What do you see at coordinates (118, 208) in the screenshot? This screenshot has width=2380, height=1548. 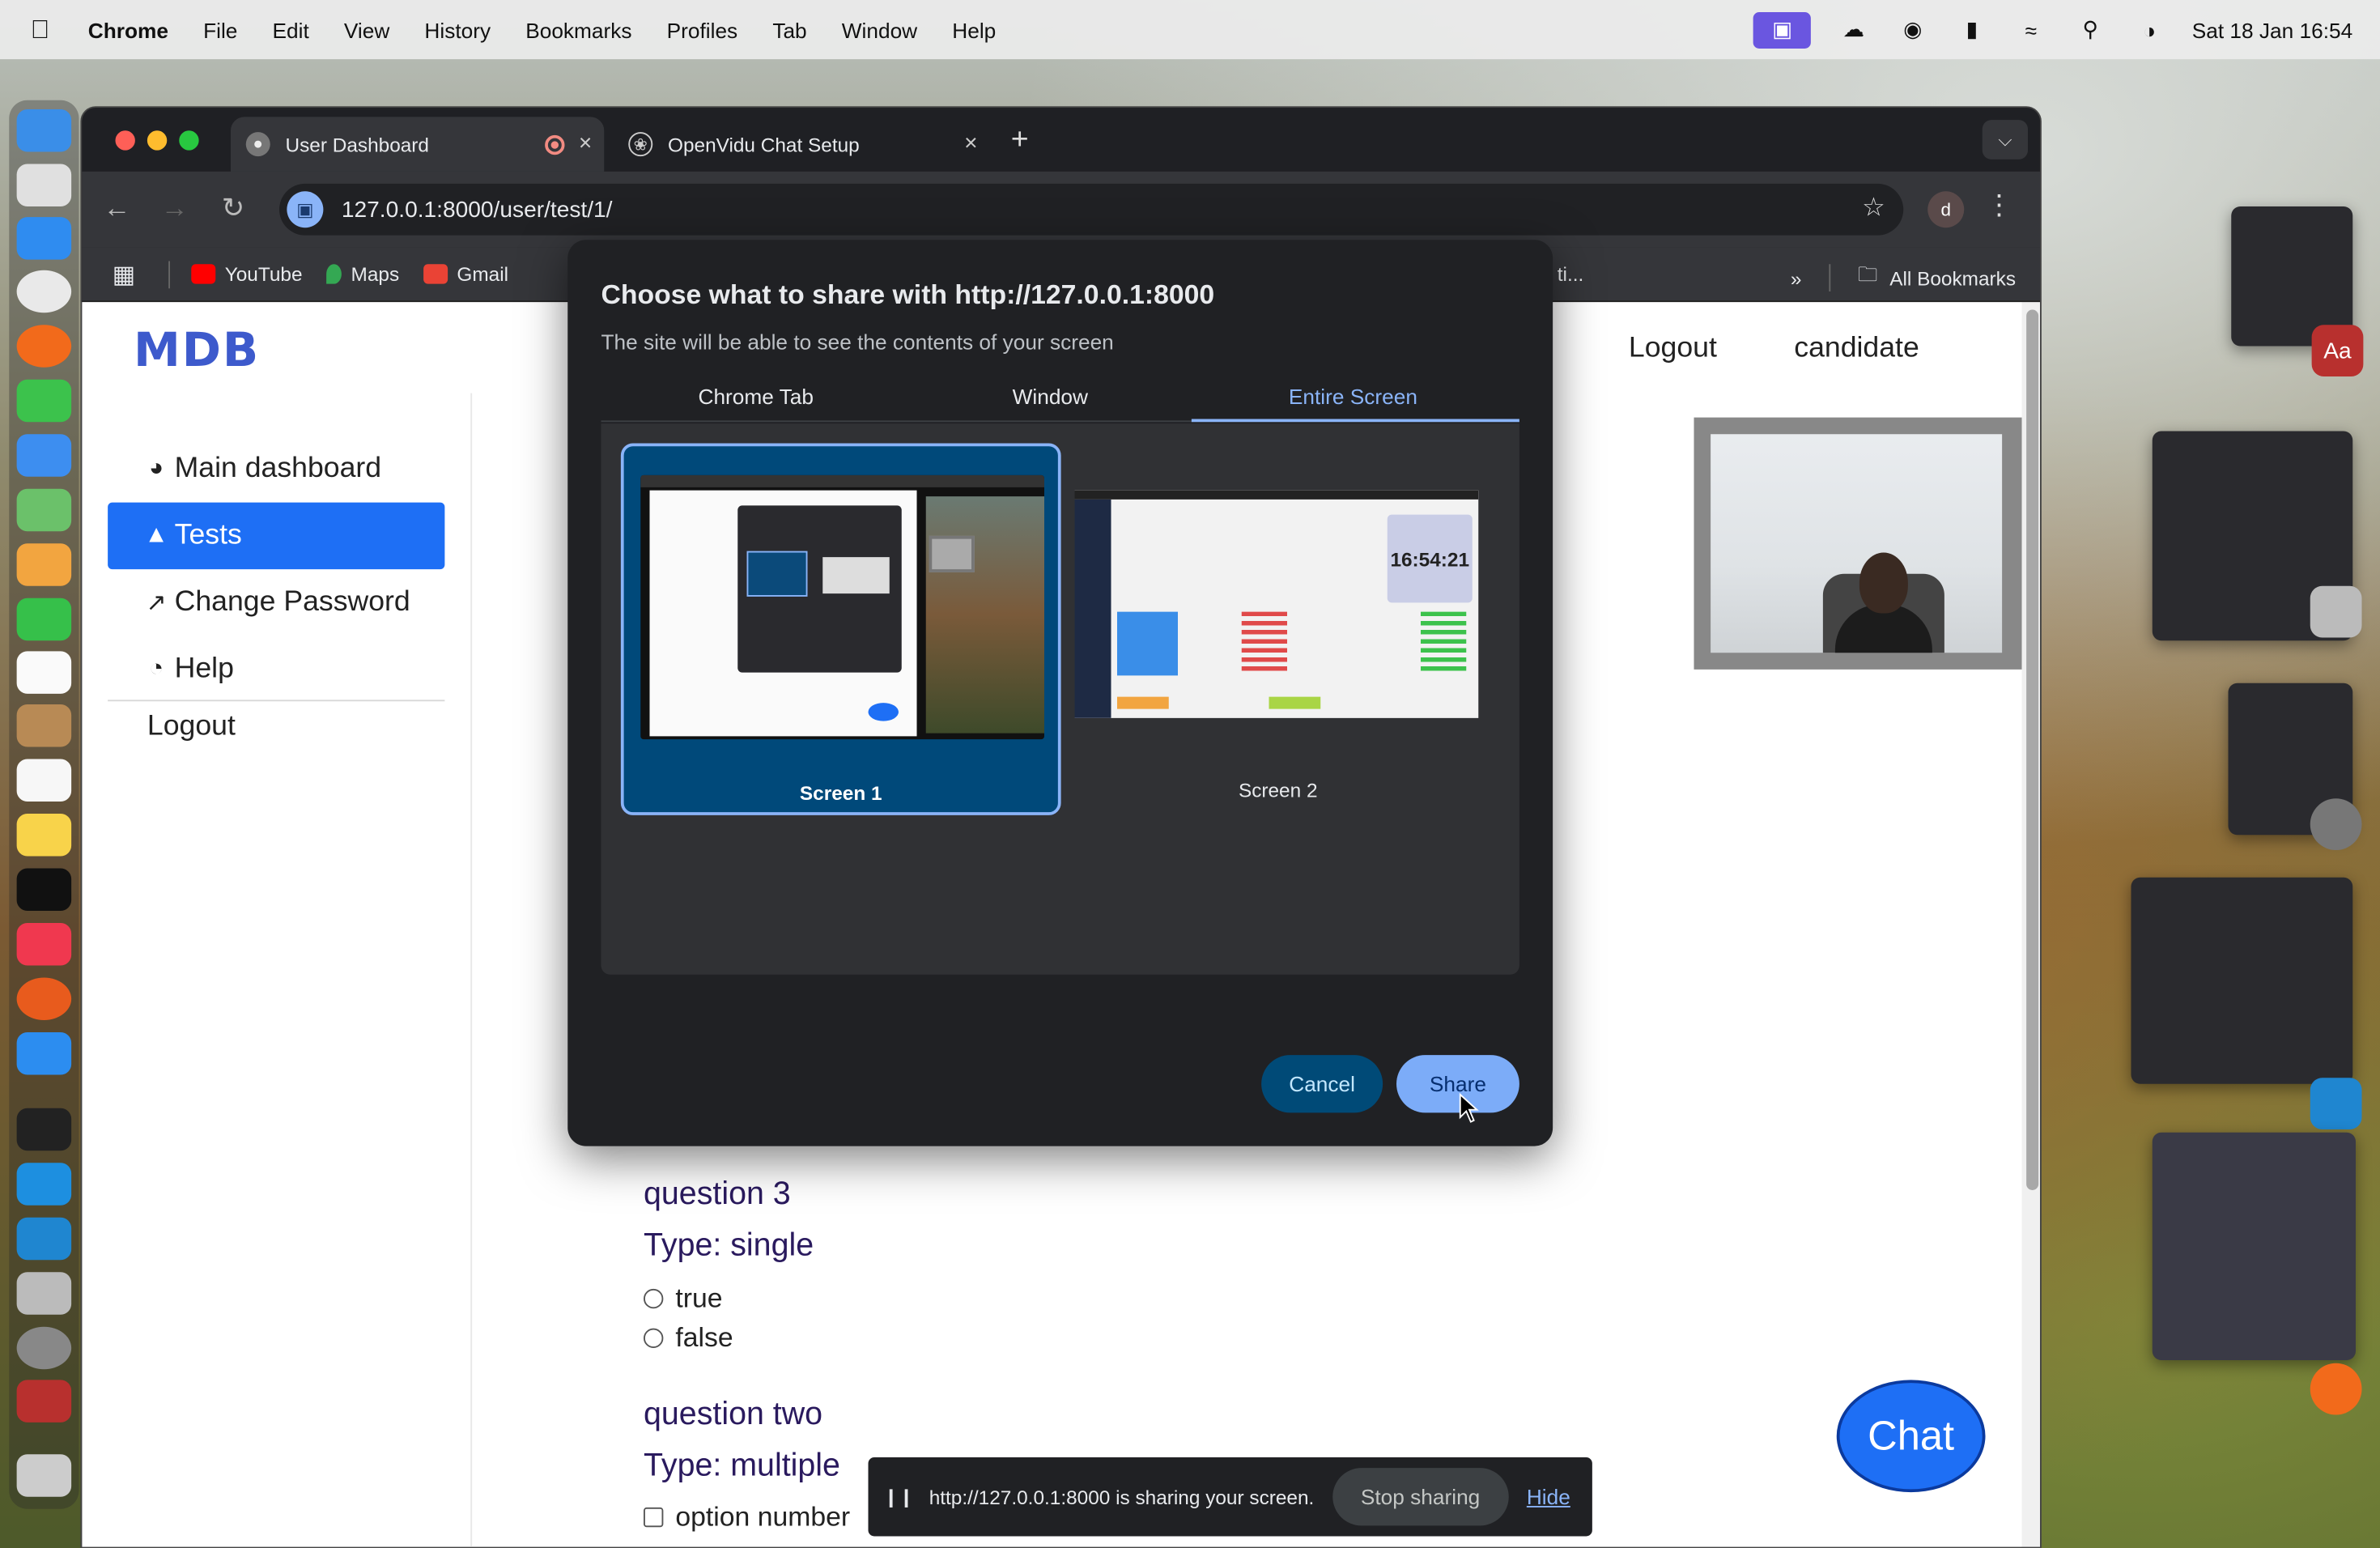 I see `back-icon: ←` at bounding box center [118, 208].